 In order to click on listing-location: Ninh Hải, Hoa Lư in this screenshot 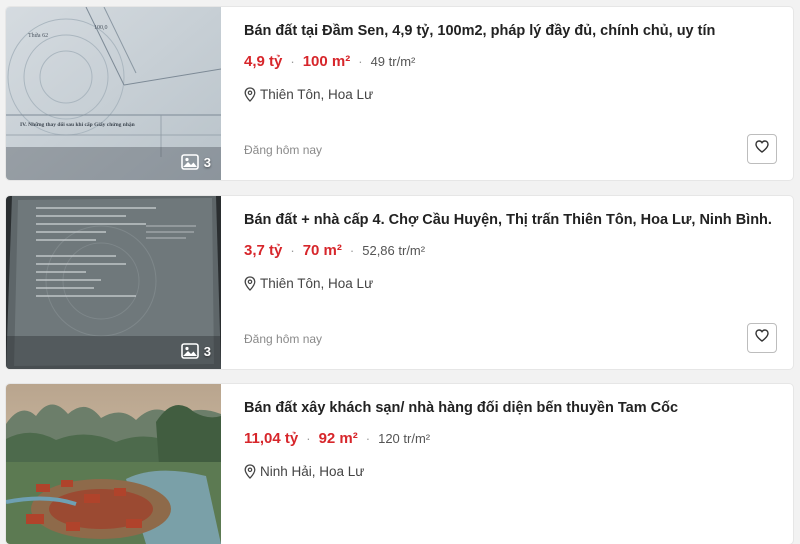, I will do `click(304, 471)`.